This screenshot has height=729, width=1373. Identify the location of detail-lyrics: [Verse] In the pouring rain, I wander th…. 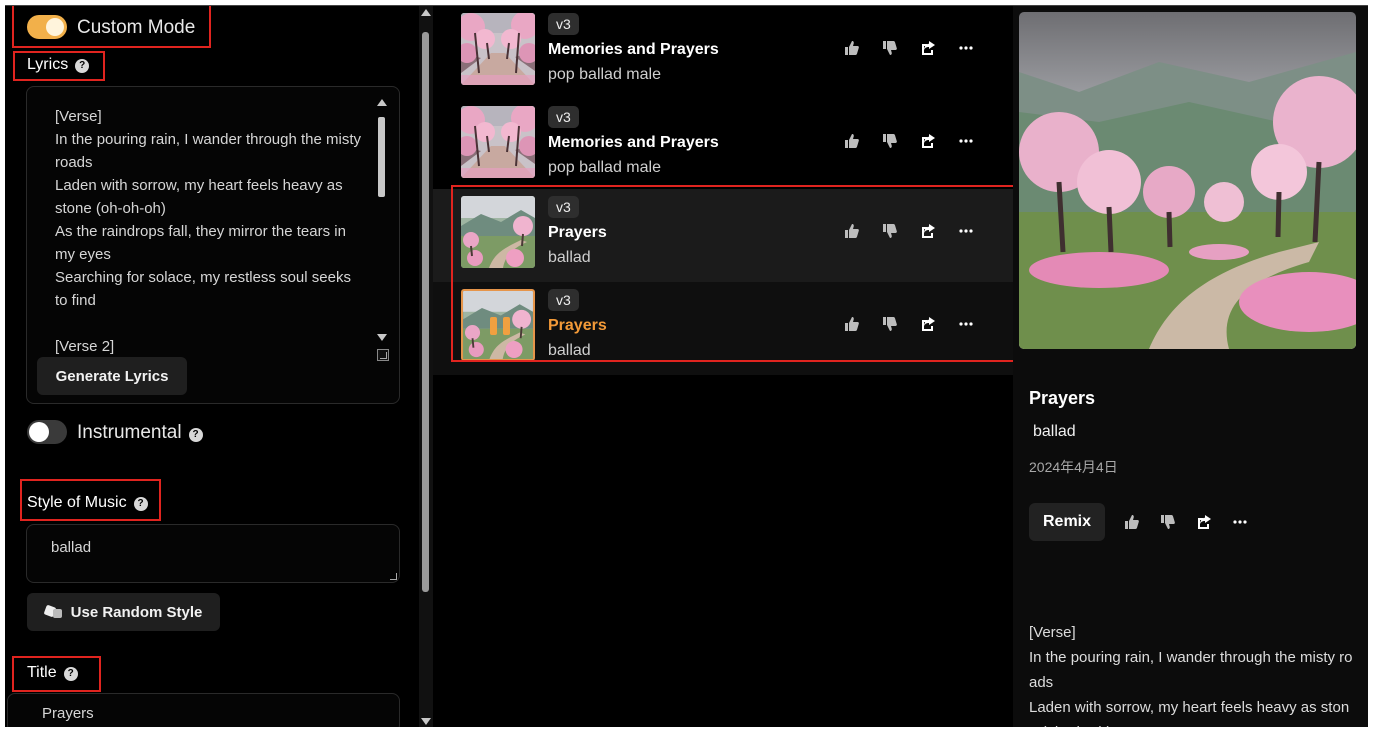
(1191, 675).